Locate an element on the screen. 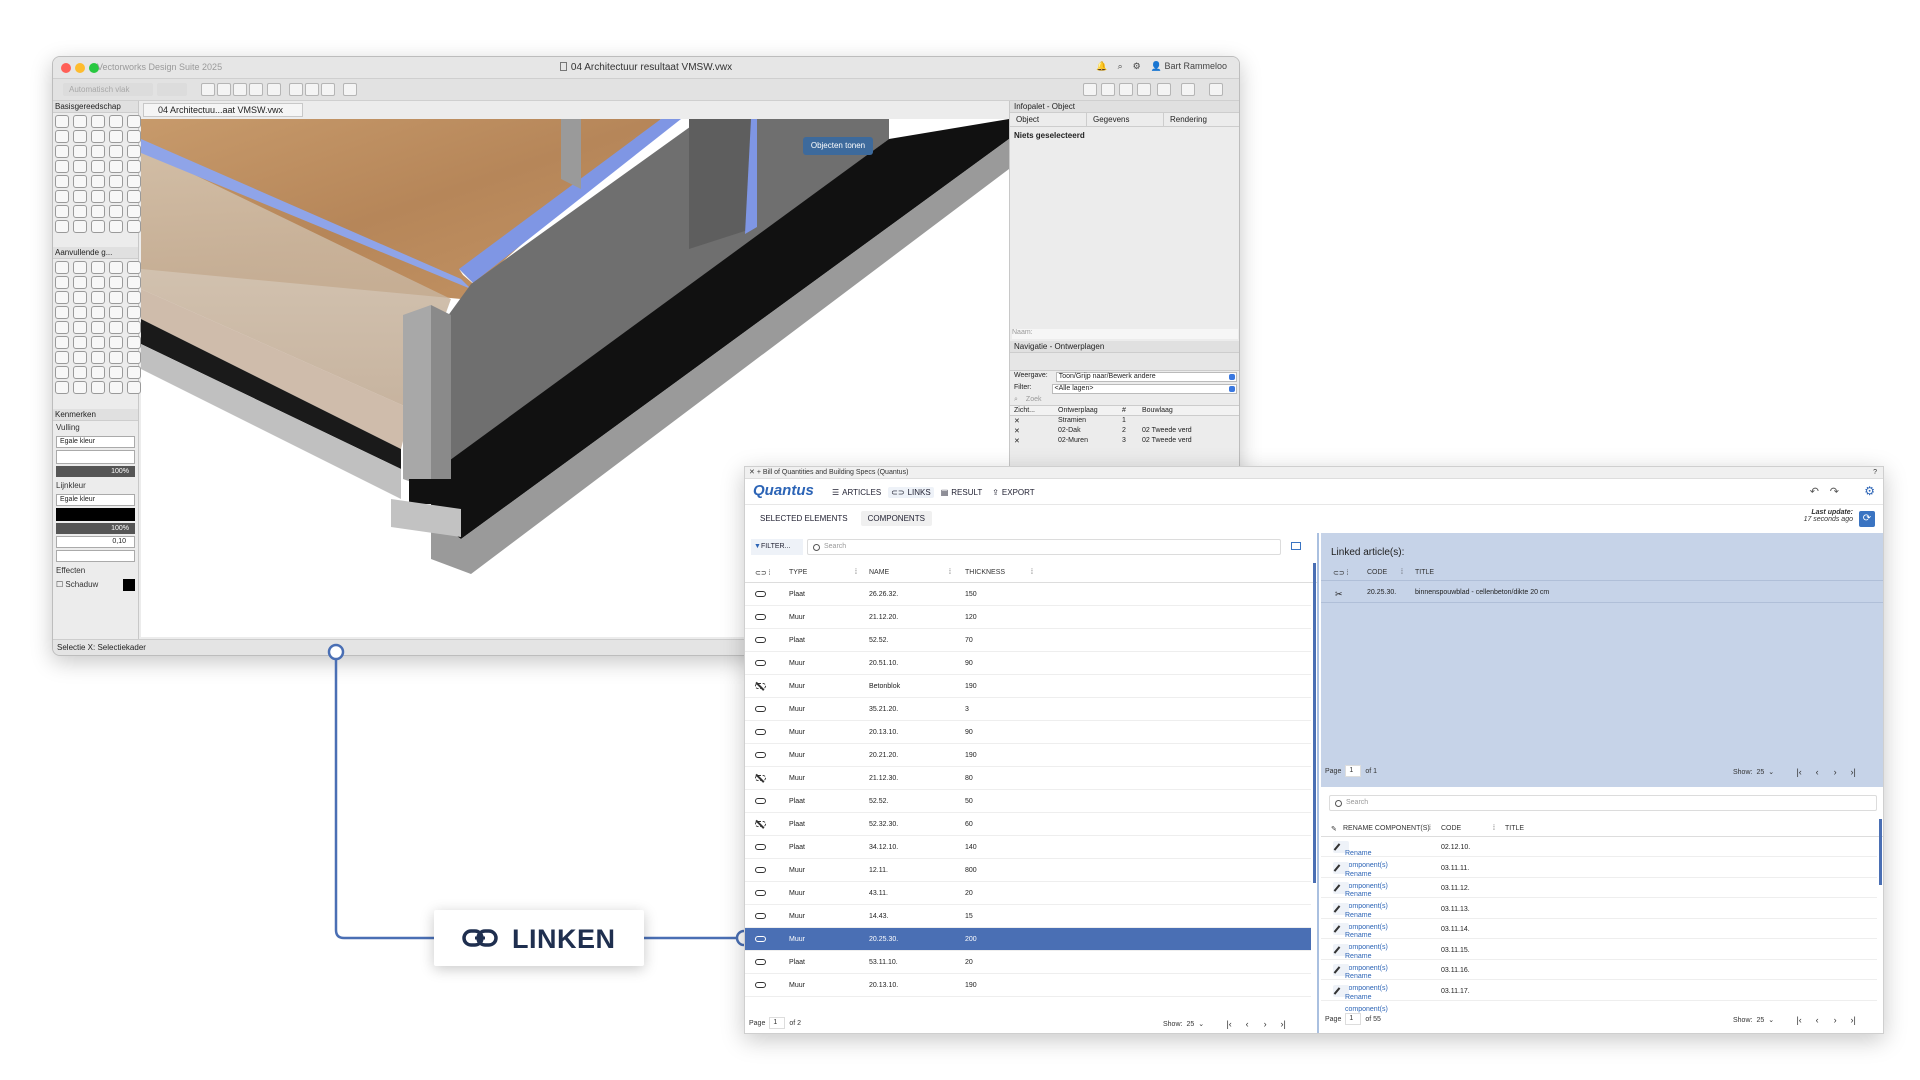  table-row: Muur 20.13.10. 190 is located at coordinates (1028, 985).